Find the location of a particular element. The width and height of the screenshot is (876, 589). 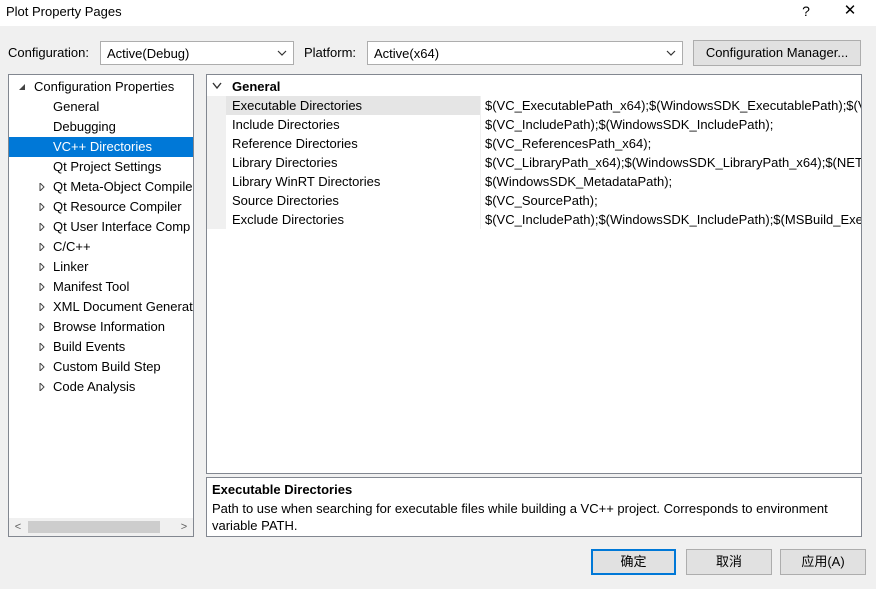

tree-item: Code Analysis is located at coordinates (101, 387).